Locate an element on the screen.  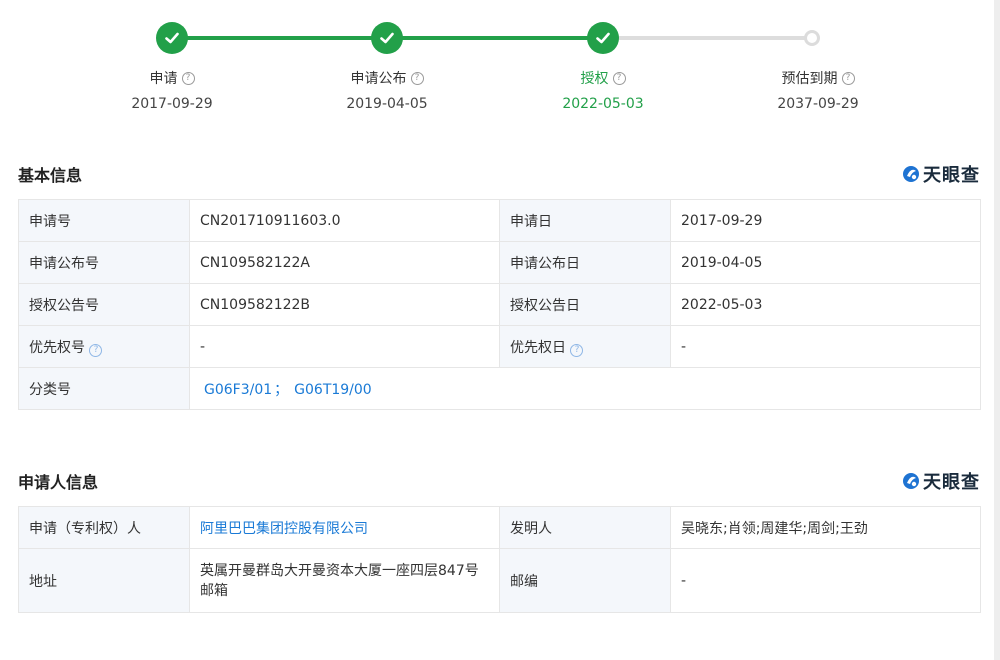
field-label-priority-date: 优先权日 ? is located at coordinates (585, 346).